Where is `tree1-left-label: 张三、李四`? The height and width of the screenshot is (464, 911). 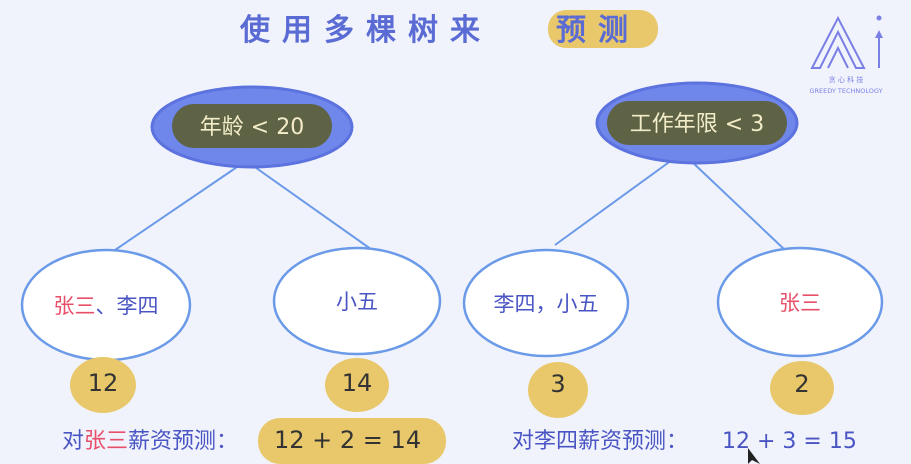
tree1-left-label: 张三、李四 is located at coordinates (106, 306).